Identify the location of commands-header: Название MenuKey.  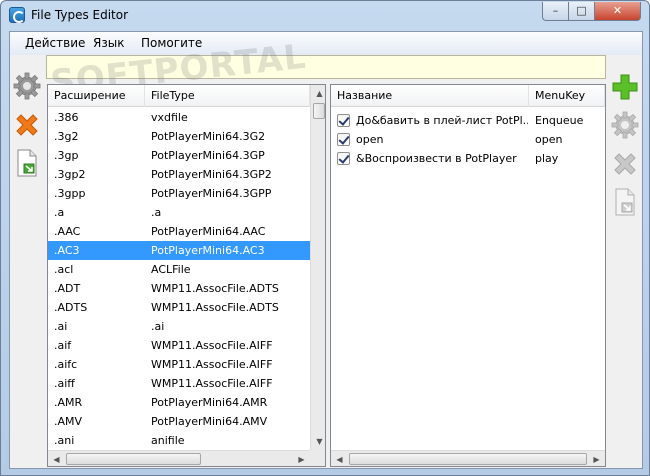
(468, 96).